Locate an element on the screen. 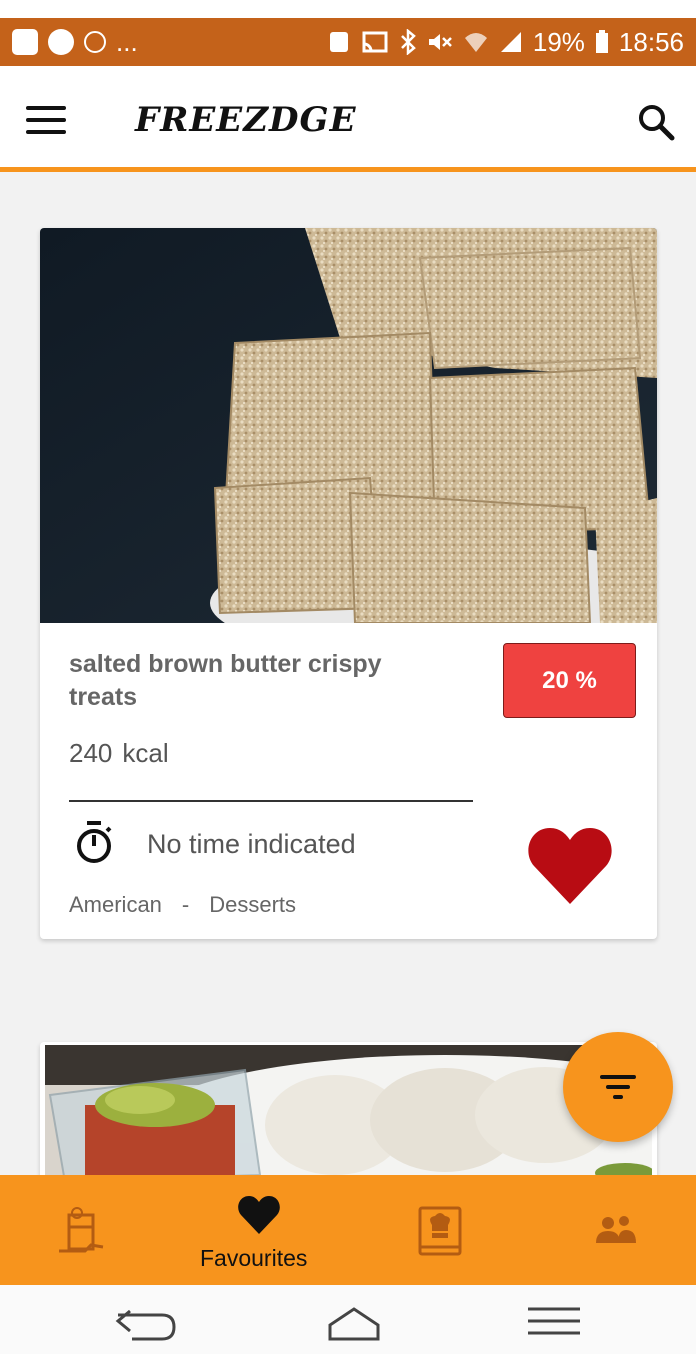 Image resolution: width=696 pixels, height=1354 pixels. status-bar: ... 19% 18:56 is located at coordinates (348, 42).